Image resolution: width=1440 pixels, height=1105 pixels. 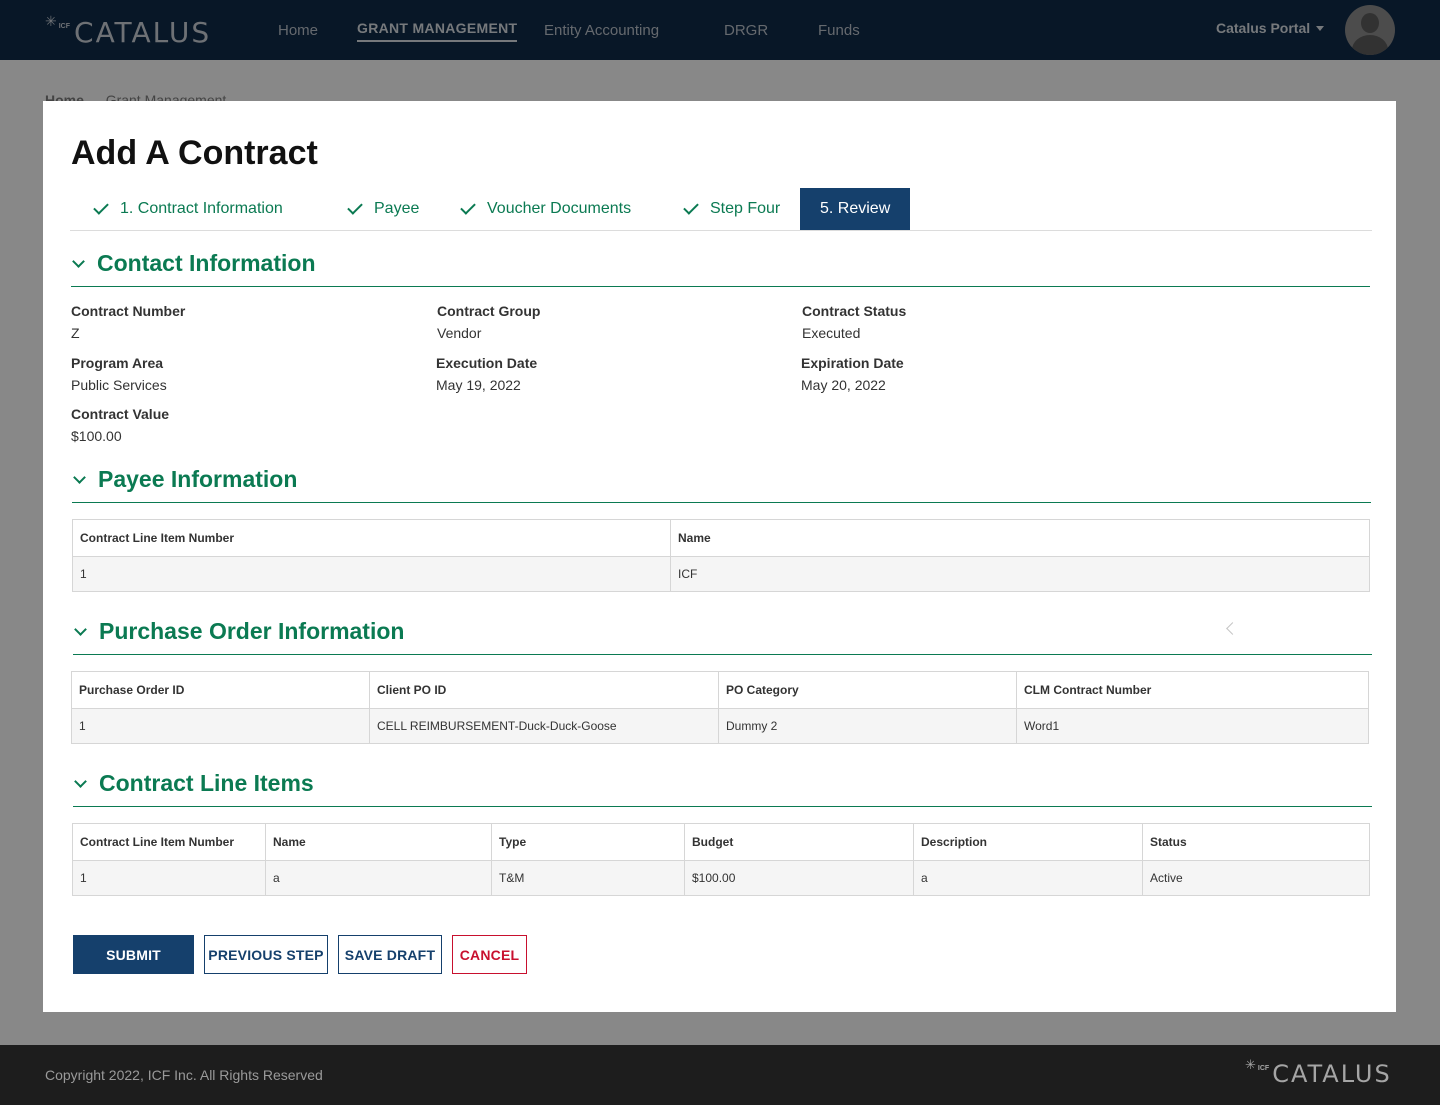 I want to click on header-dim-overlay, so click(x=720, y=30).